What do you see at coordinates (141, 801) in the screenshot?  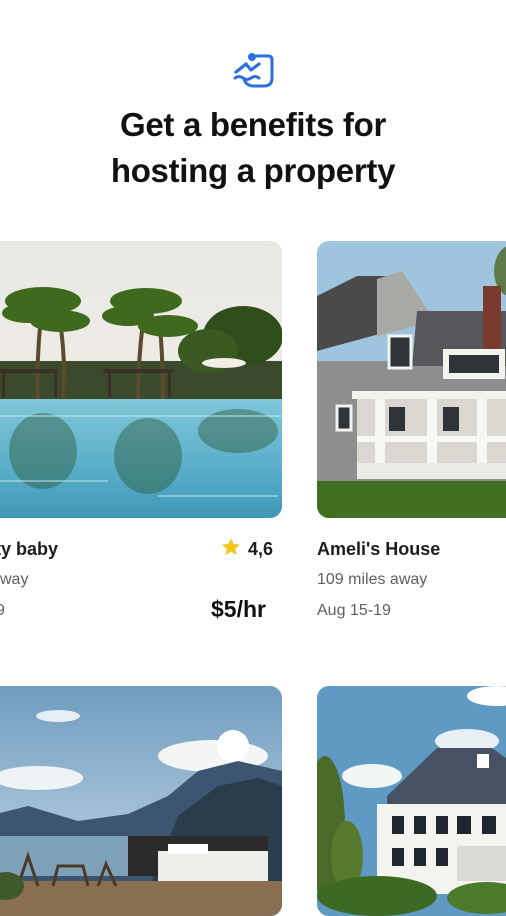 I see `listing-photo-mountain` at bounding box center [141, 801].